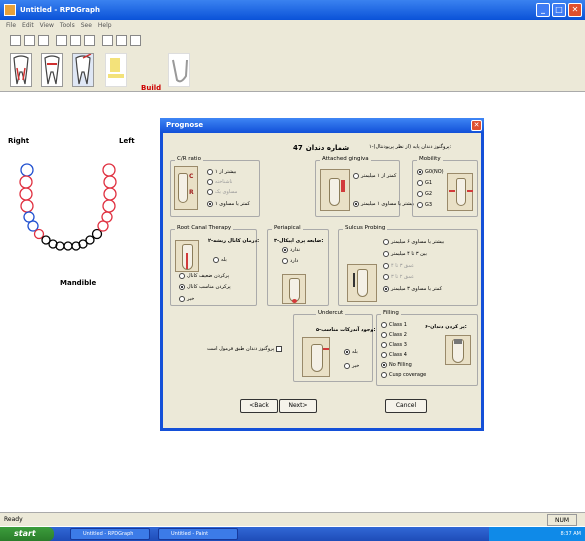  Describe the element at coordinates (394, 355) in the screenshot. I see `filling-option-4: Class 4` at that location.